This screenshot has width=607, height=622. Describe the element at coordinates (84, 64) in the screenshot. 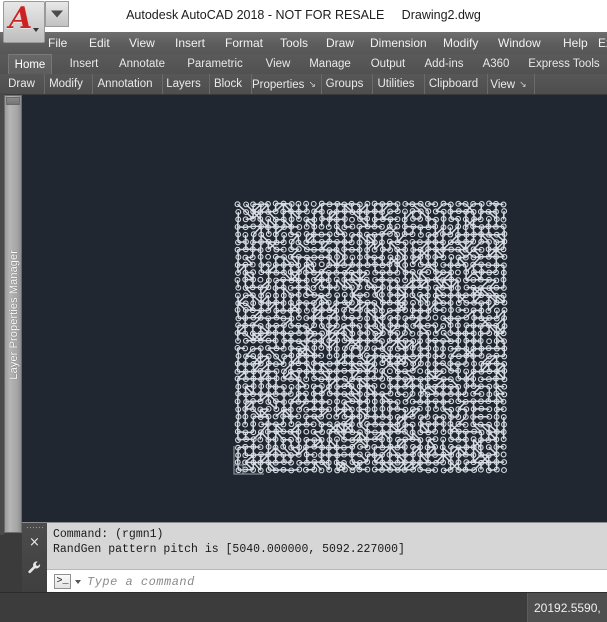

I see `ribbon-tab-insert: Insert` at that location.